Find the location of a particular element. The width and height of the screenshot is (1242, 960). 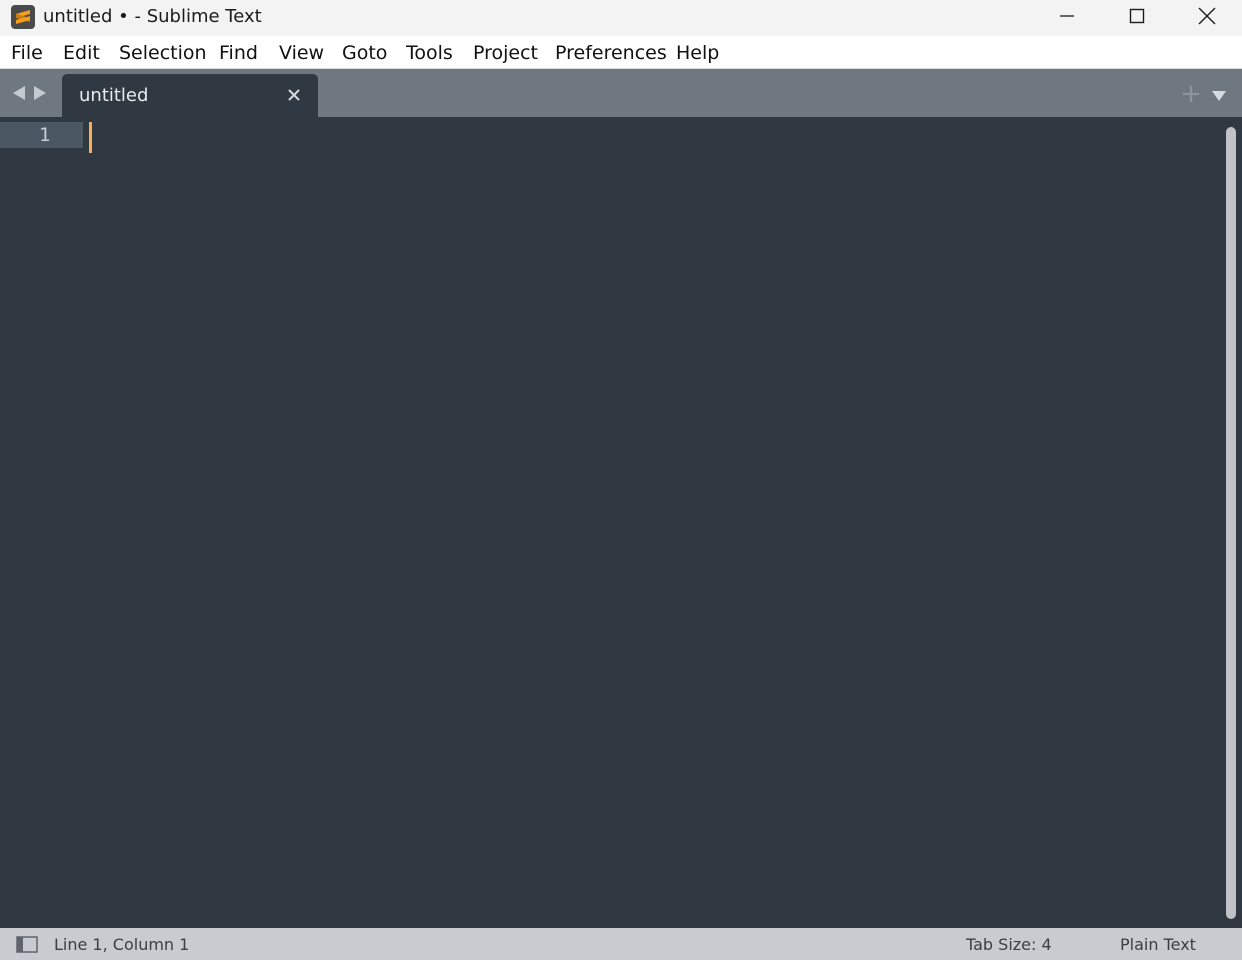

vertical-scrollbar is located at coordinates (1231, 523).